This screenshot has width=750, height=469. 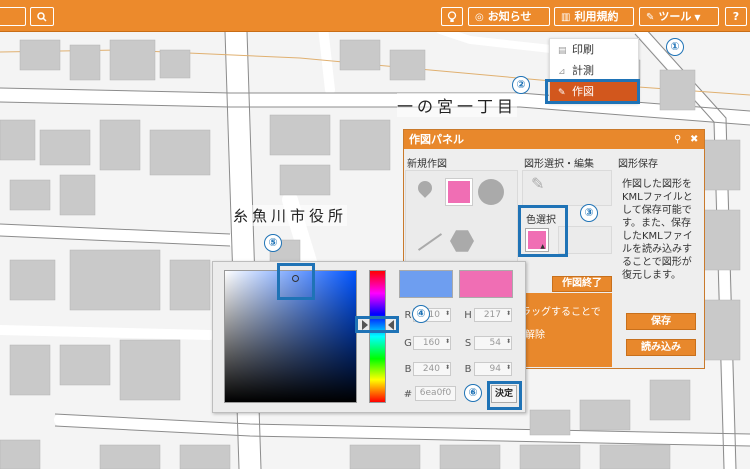 What do you see at coordinates (468, 315) in the screenshot?
I see `field-label-h: H` at bounding box center [468, 315].